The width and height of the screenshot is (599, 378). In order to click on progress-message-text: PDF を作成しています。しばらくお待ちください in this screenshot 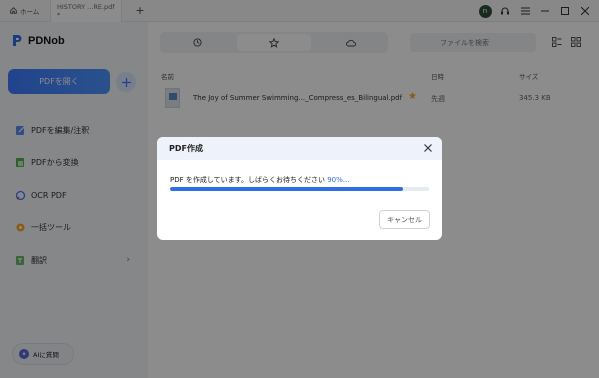, I will do `click(247, 180)`.